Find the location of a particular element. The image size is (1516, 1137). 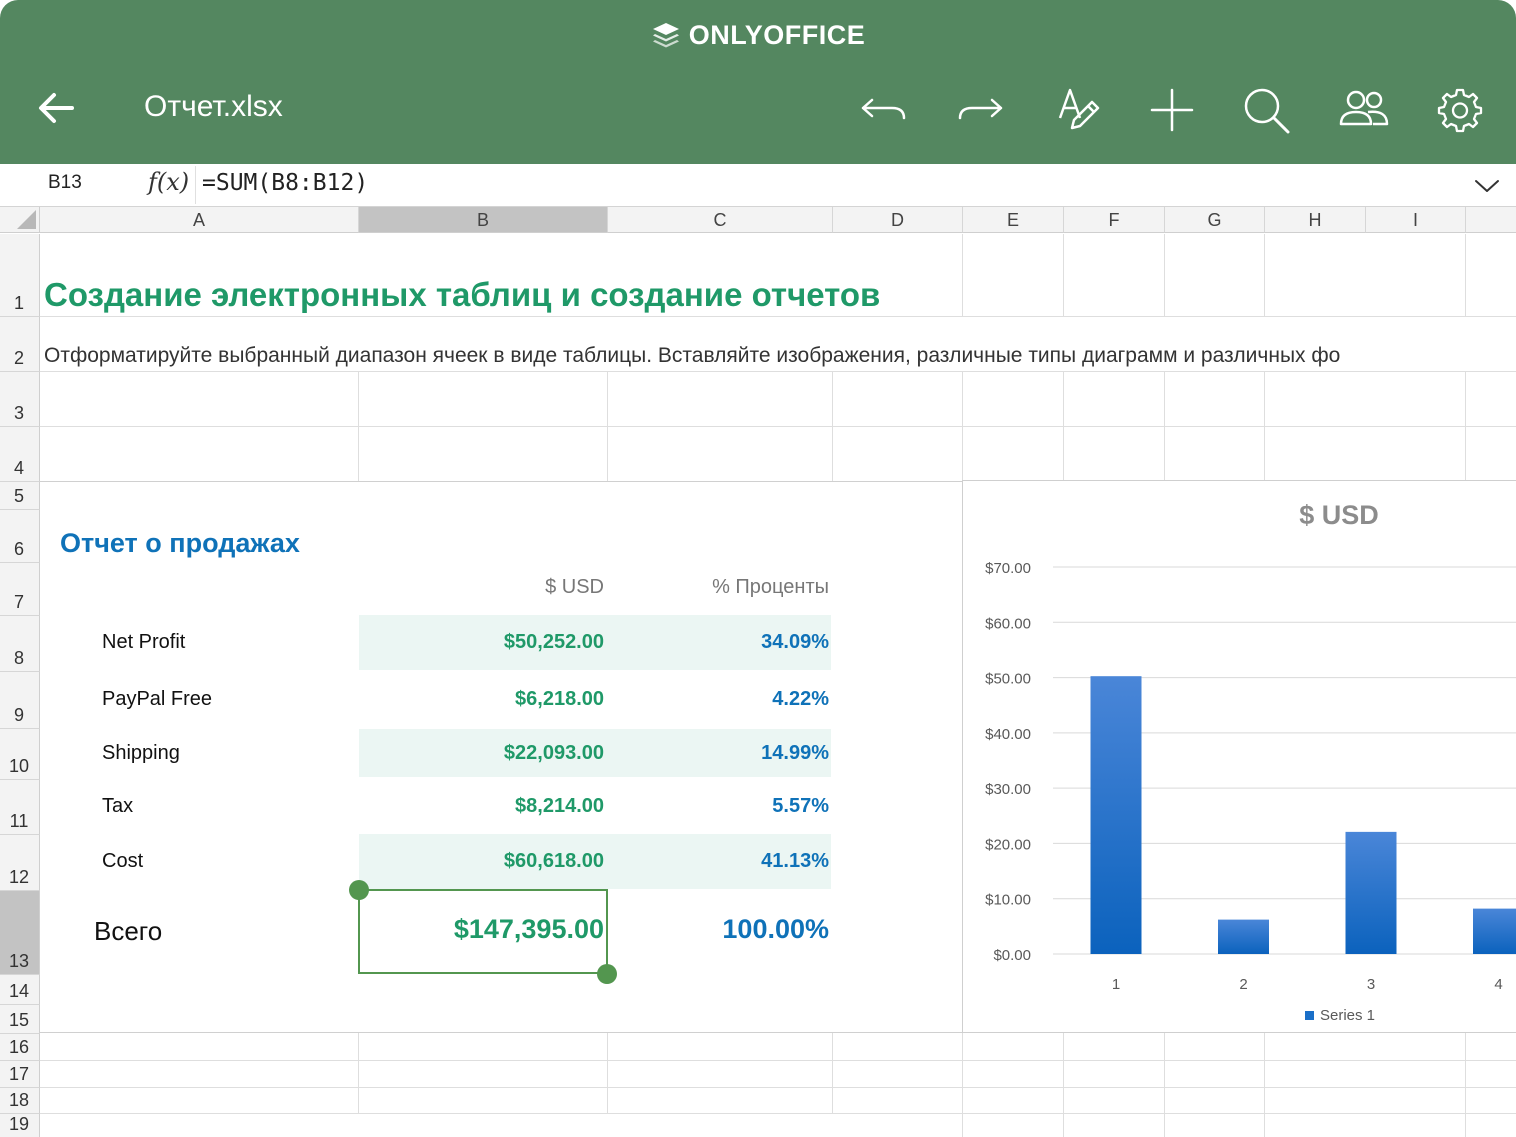

column-header-b: B is located at coordinates (483, 220).